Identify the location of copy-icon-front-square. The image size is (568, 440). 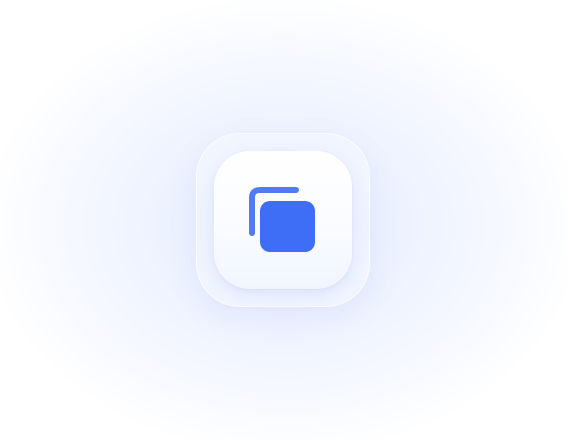
(287, 226).